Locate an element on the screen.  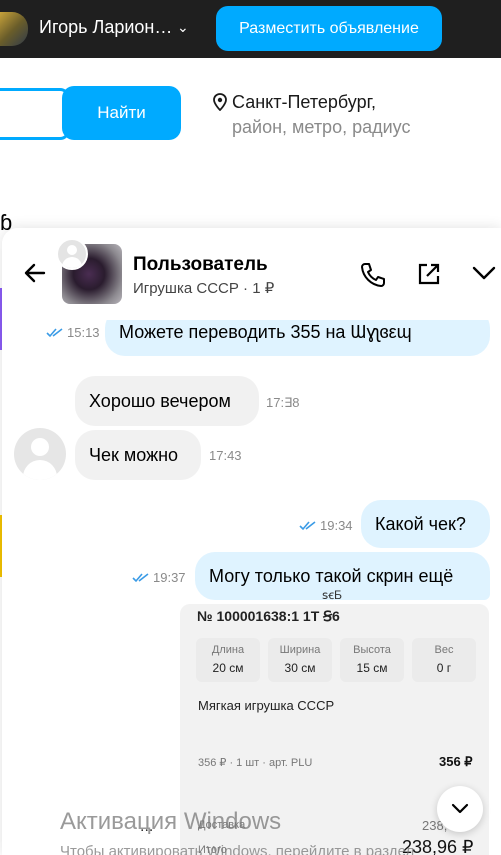
chevron-down-icon: ⌄ is located at coordinates (183, 27).